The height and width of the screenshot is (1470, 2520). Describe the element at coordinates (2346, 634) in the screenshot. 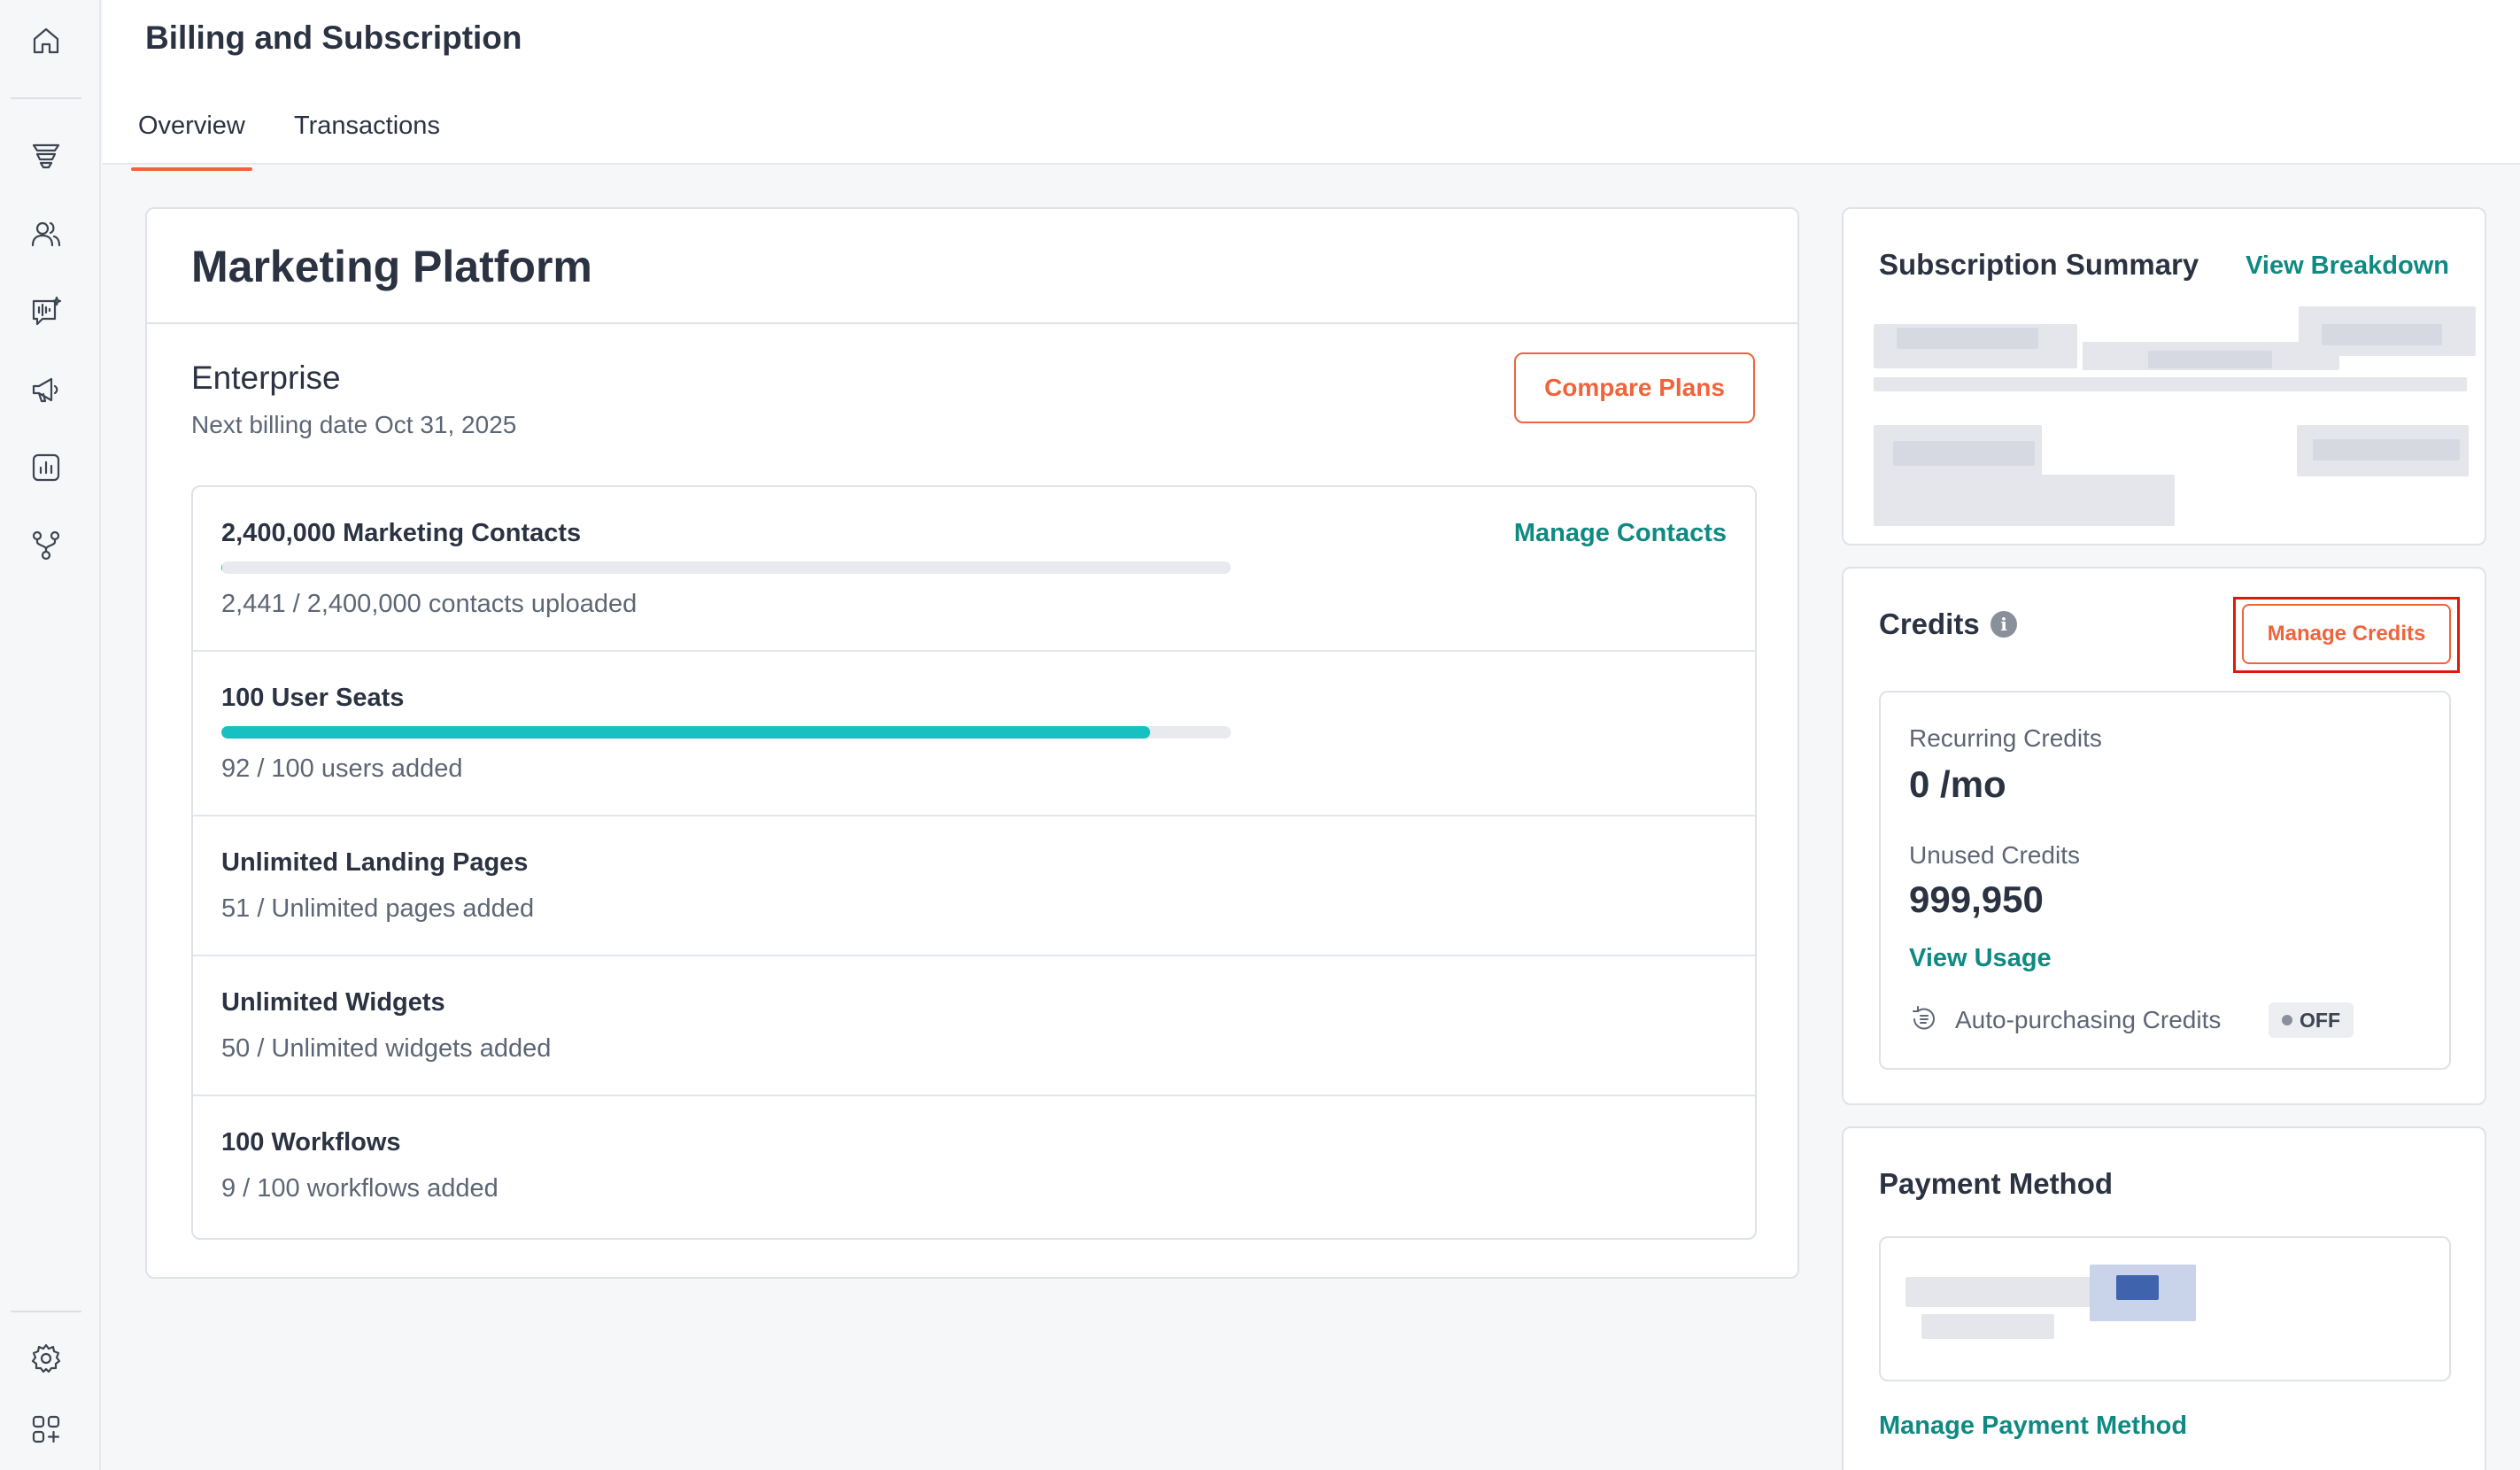

I see `manage-credits-button: Manage Credits` at that location.